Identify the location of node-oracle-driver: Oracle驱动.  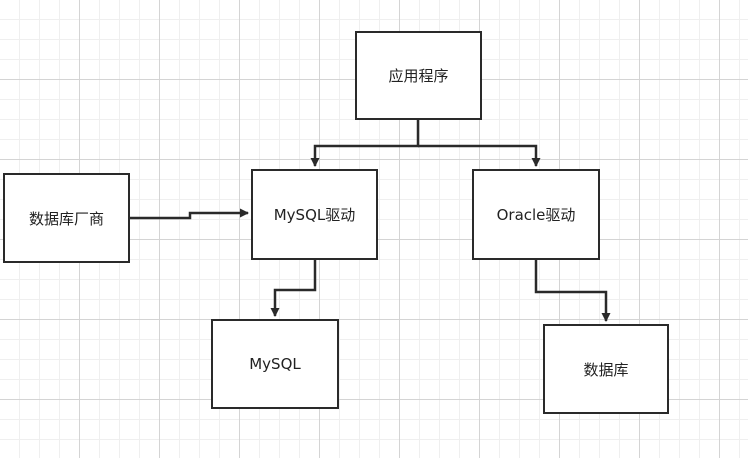
(536, 214).